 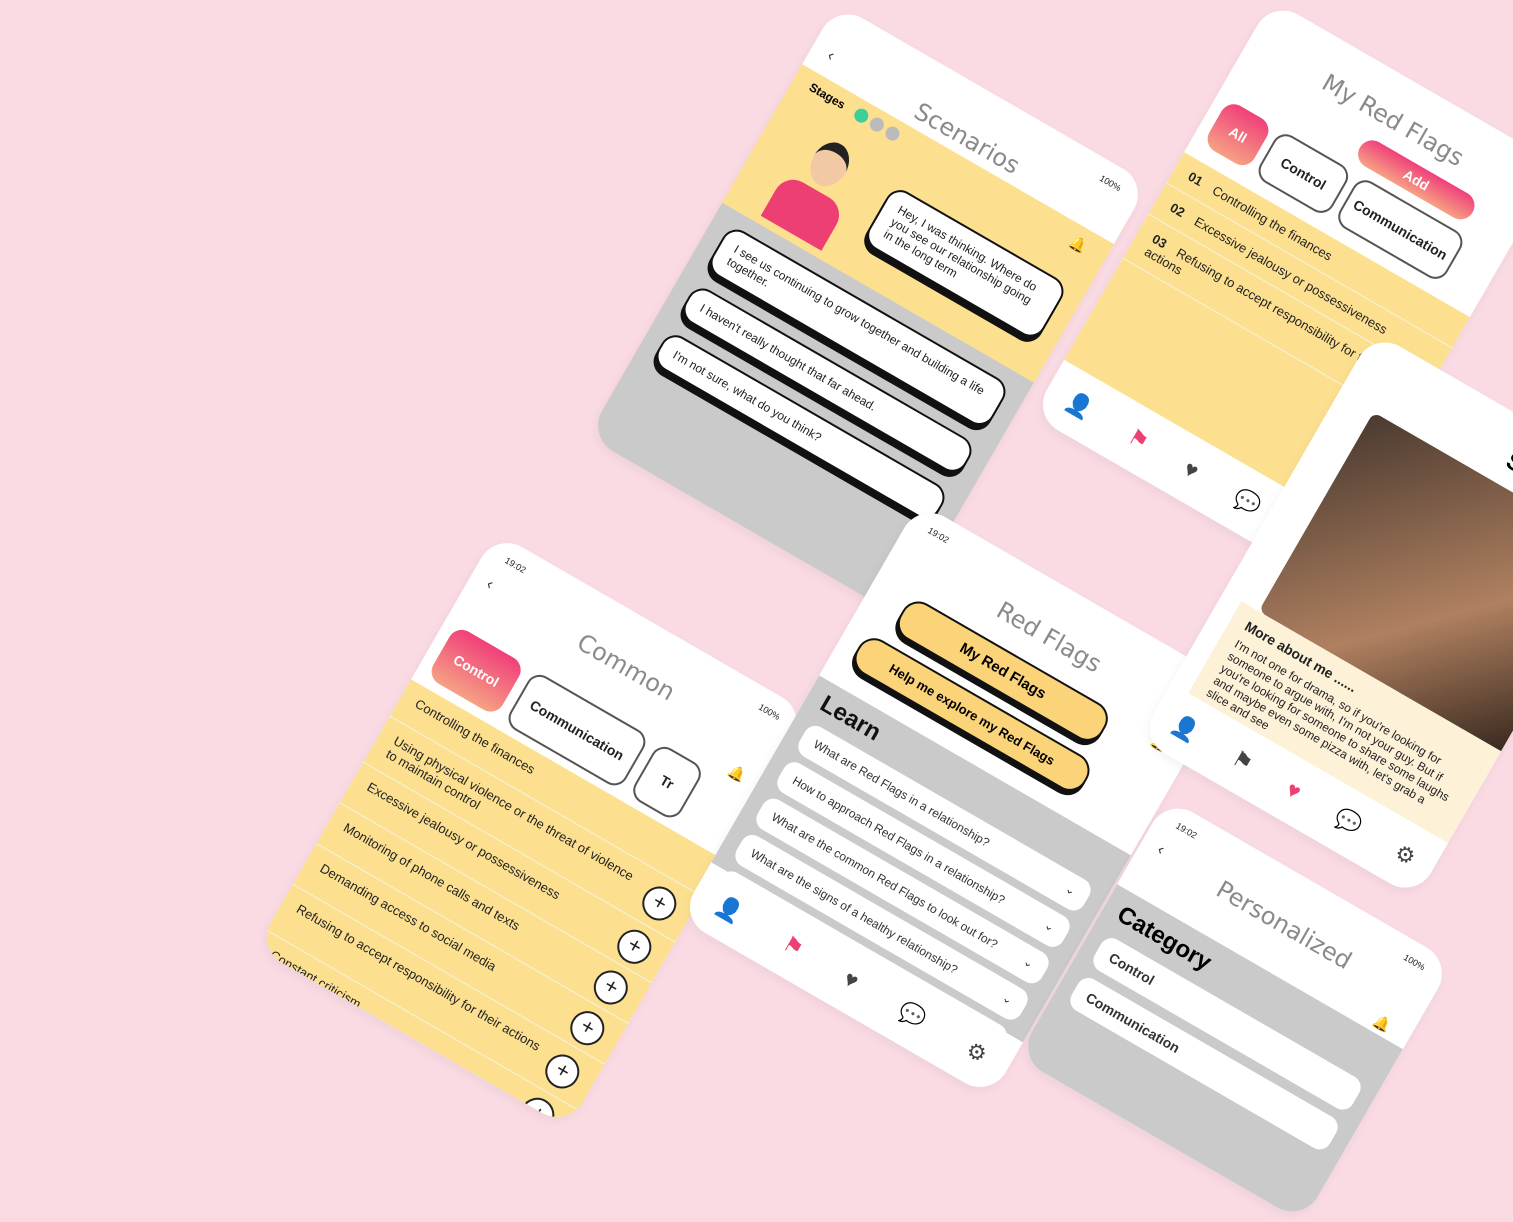 I want to click on stage-dot-active, so click(x=861, y=116).